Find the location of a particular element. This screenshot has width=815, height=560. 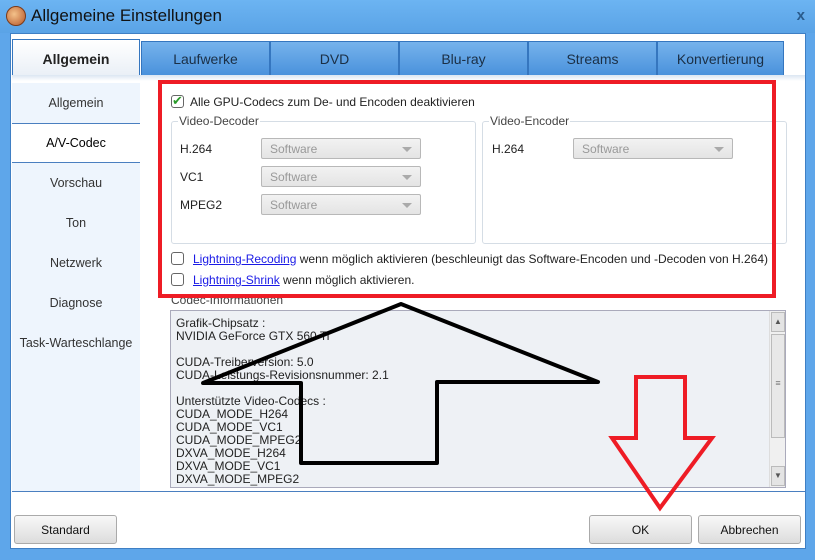

video-decoder-title: Video-Decoder is located at coordinates (219, 121).